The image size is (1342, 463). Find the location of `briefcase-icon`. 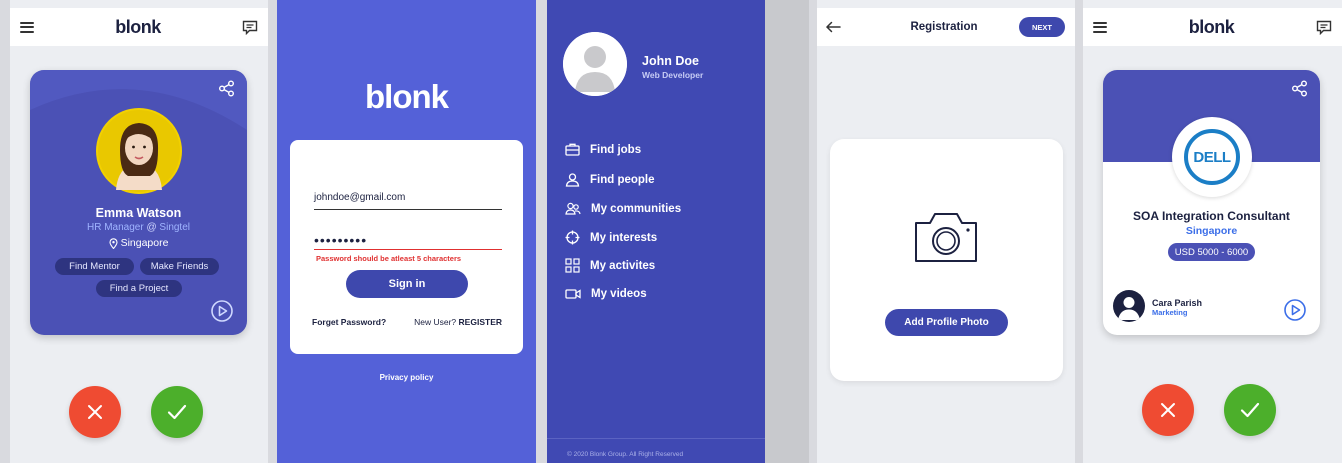

briefcase-icon is located at coordinates (572, 149).